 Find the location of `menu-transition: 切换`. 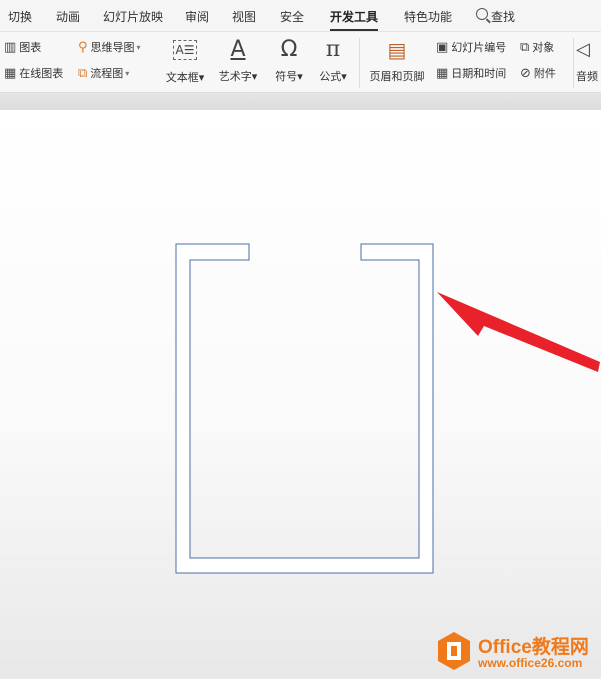

menu-transition: 切换 is located at coordinates (20, 16).